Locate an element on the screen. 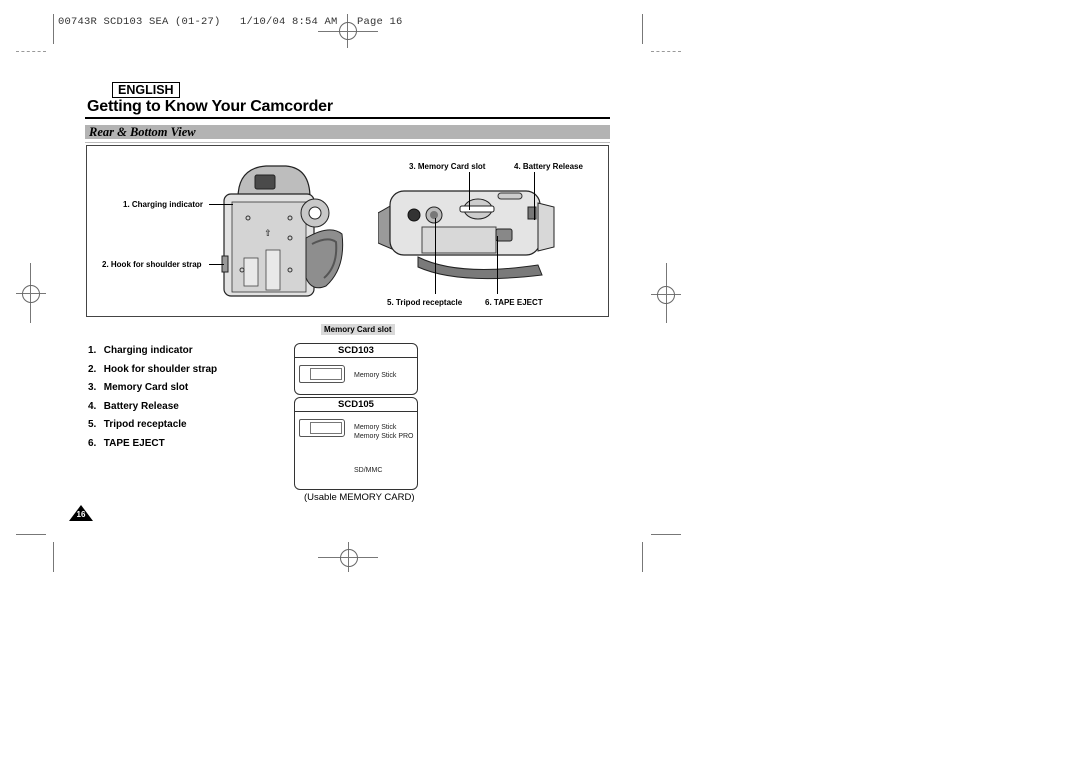 This screenshot has width=1080, height=763. memory-card-slot-heading: Memory Card slot is located at coordinates (358, 329).